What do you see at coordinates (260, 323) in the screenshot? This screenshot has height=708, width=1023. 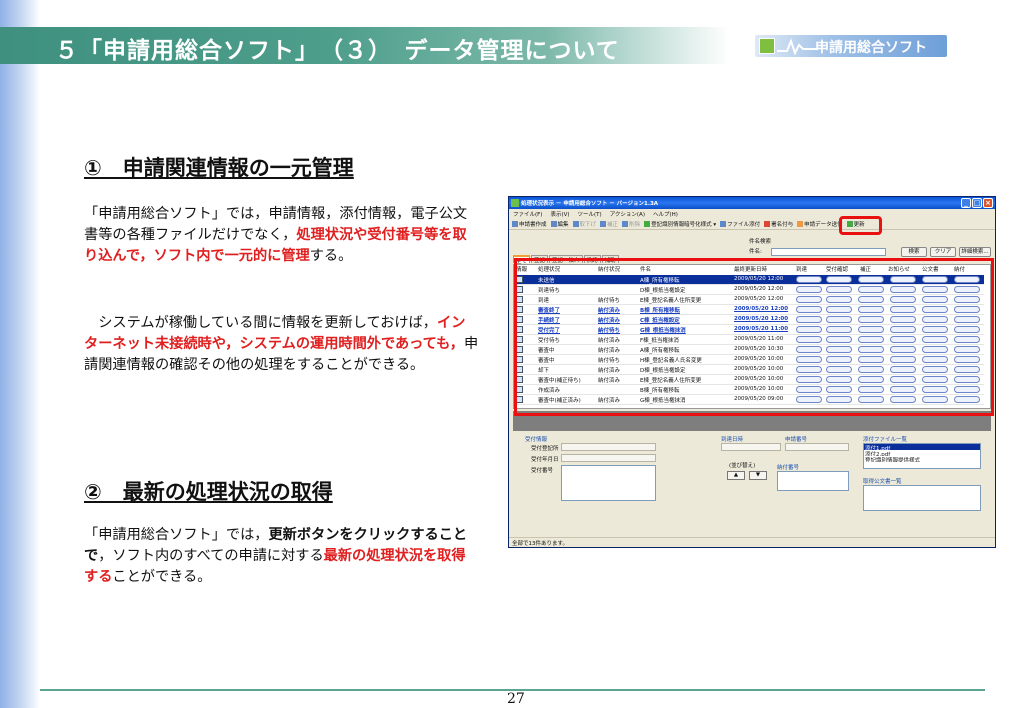 I see `section1-text-c: システムが稼働している間に情報を更新しておけば，` at bounding box center [260, 323].